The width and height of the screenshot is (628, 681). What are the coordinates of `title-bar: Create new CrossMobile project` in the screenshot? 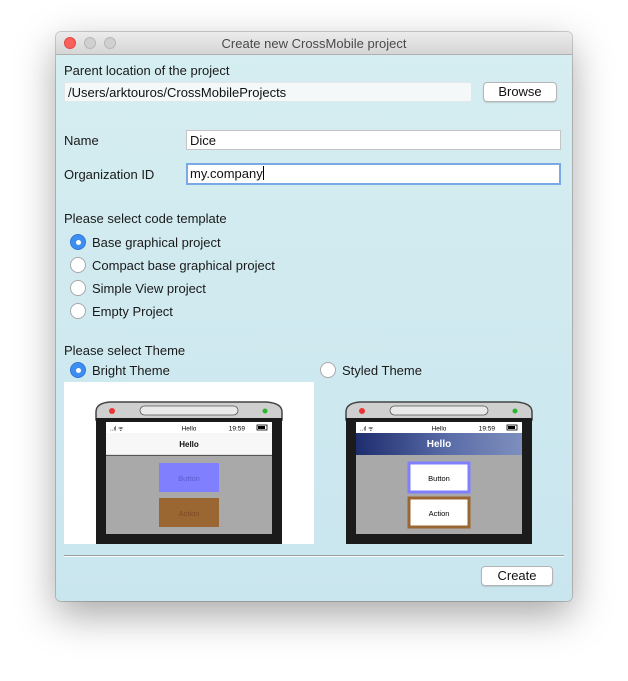 It's located at (314, 43).